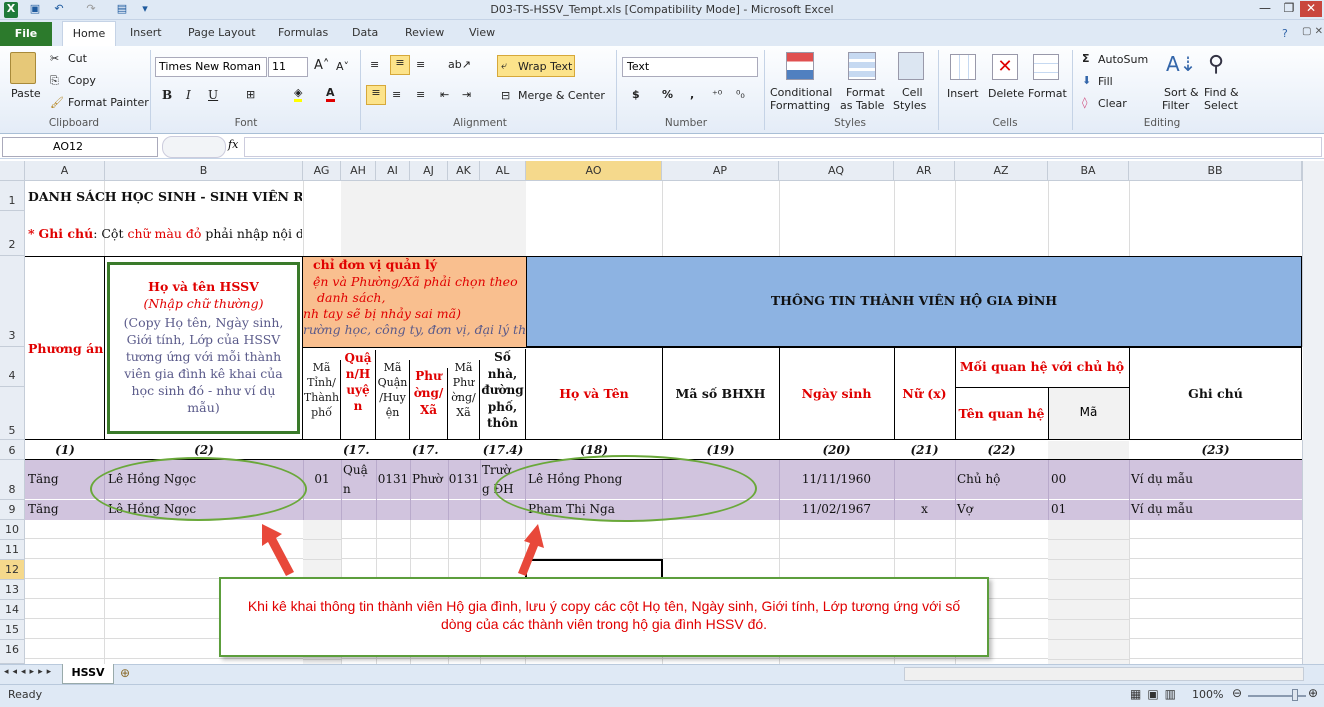 The width and height of the screenshot is (1324, 707). Describe the element at coordinates (12, 590) in the screenshot. I see `row-header-13: 13` at that location.